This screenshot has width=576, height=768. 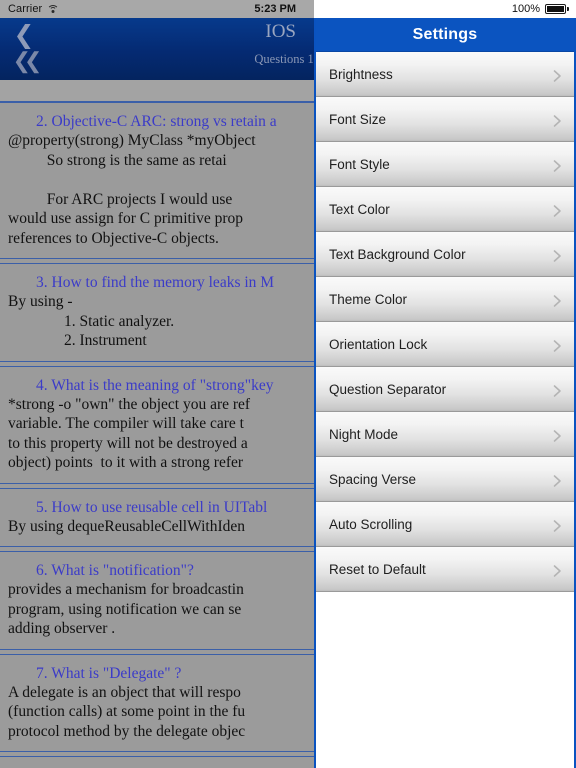 What do you see at coordinates (378, 344) in the screenshot?
I see `settings-item-label: Orientation Lock` at bounding box center [378, 344].